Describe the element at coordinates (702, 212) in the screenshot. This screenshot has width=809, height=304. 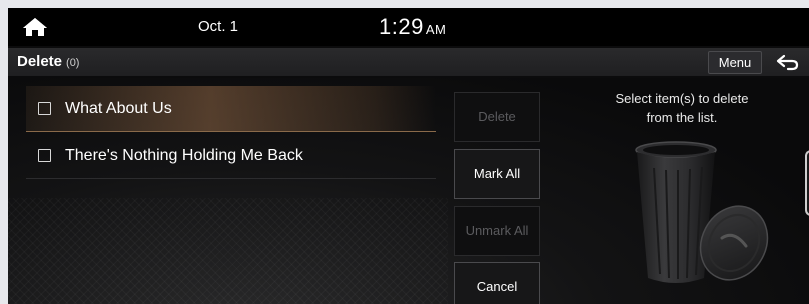
I see `trash-can-icon` at that location.